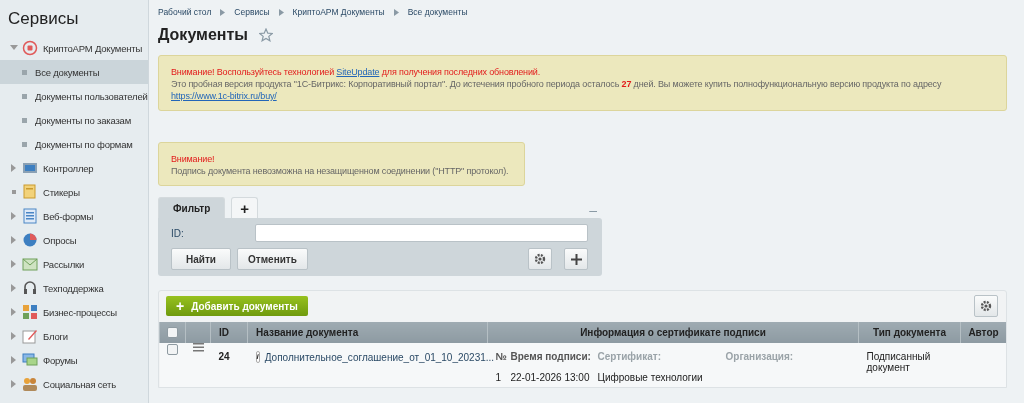  Describe the element at coordinates (74, 360) in the screenshot. I see `sidebar-item: Форумы` at that location.